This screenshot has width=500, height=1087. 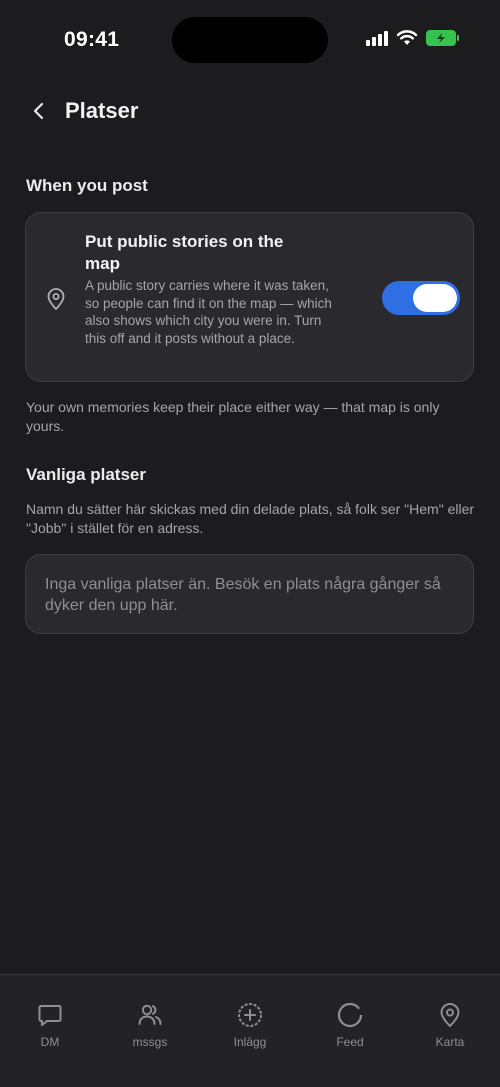 I want to click on people-icon, so click(x=150, y=1014).